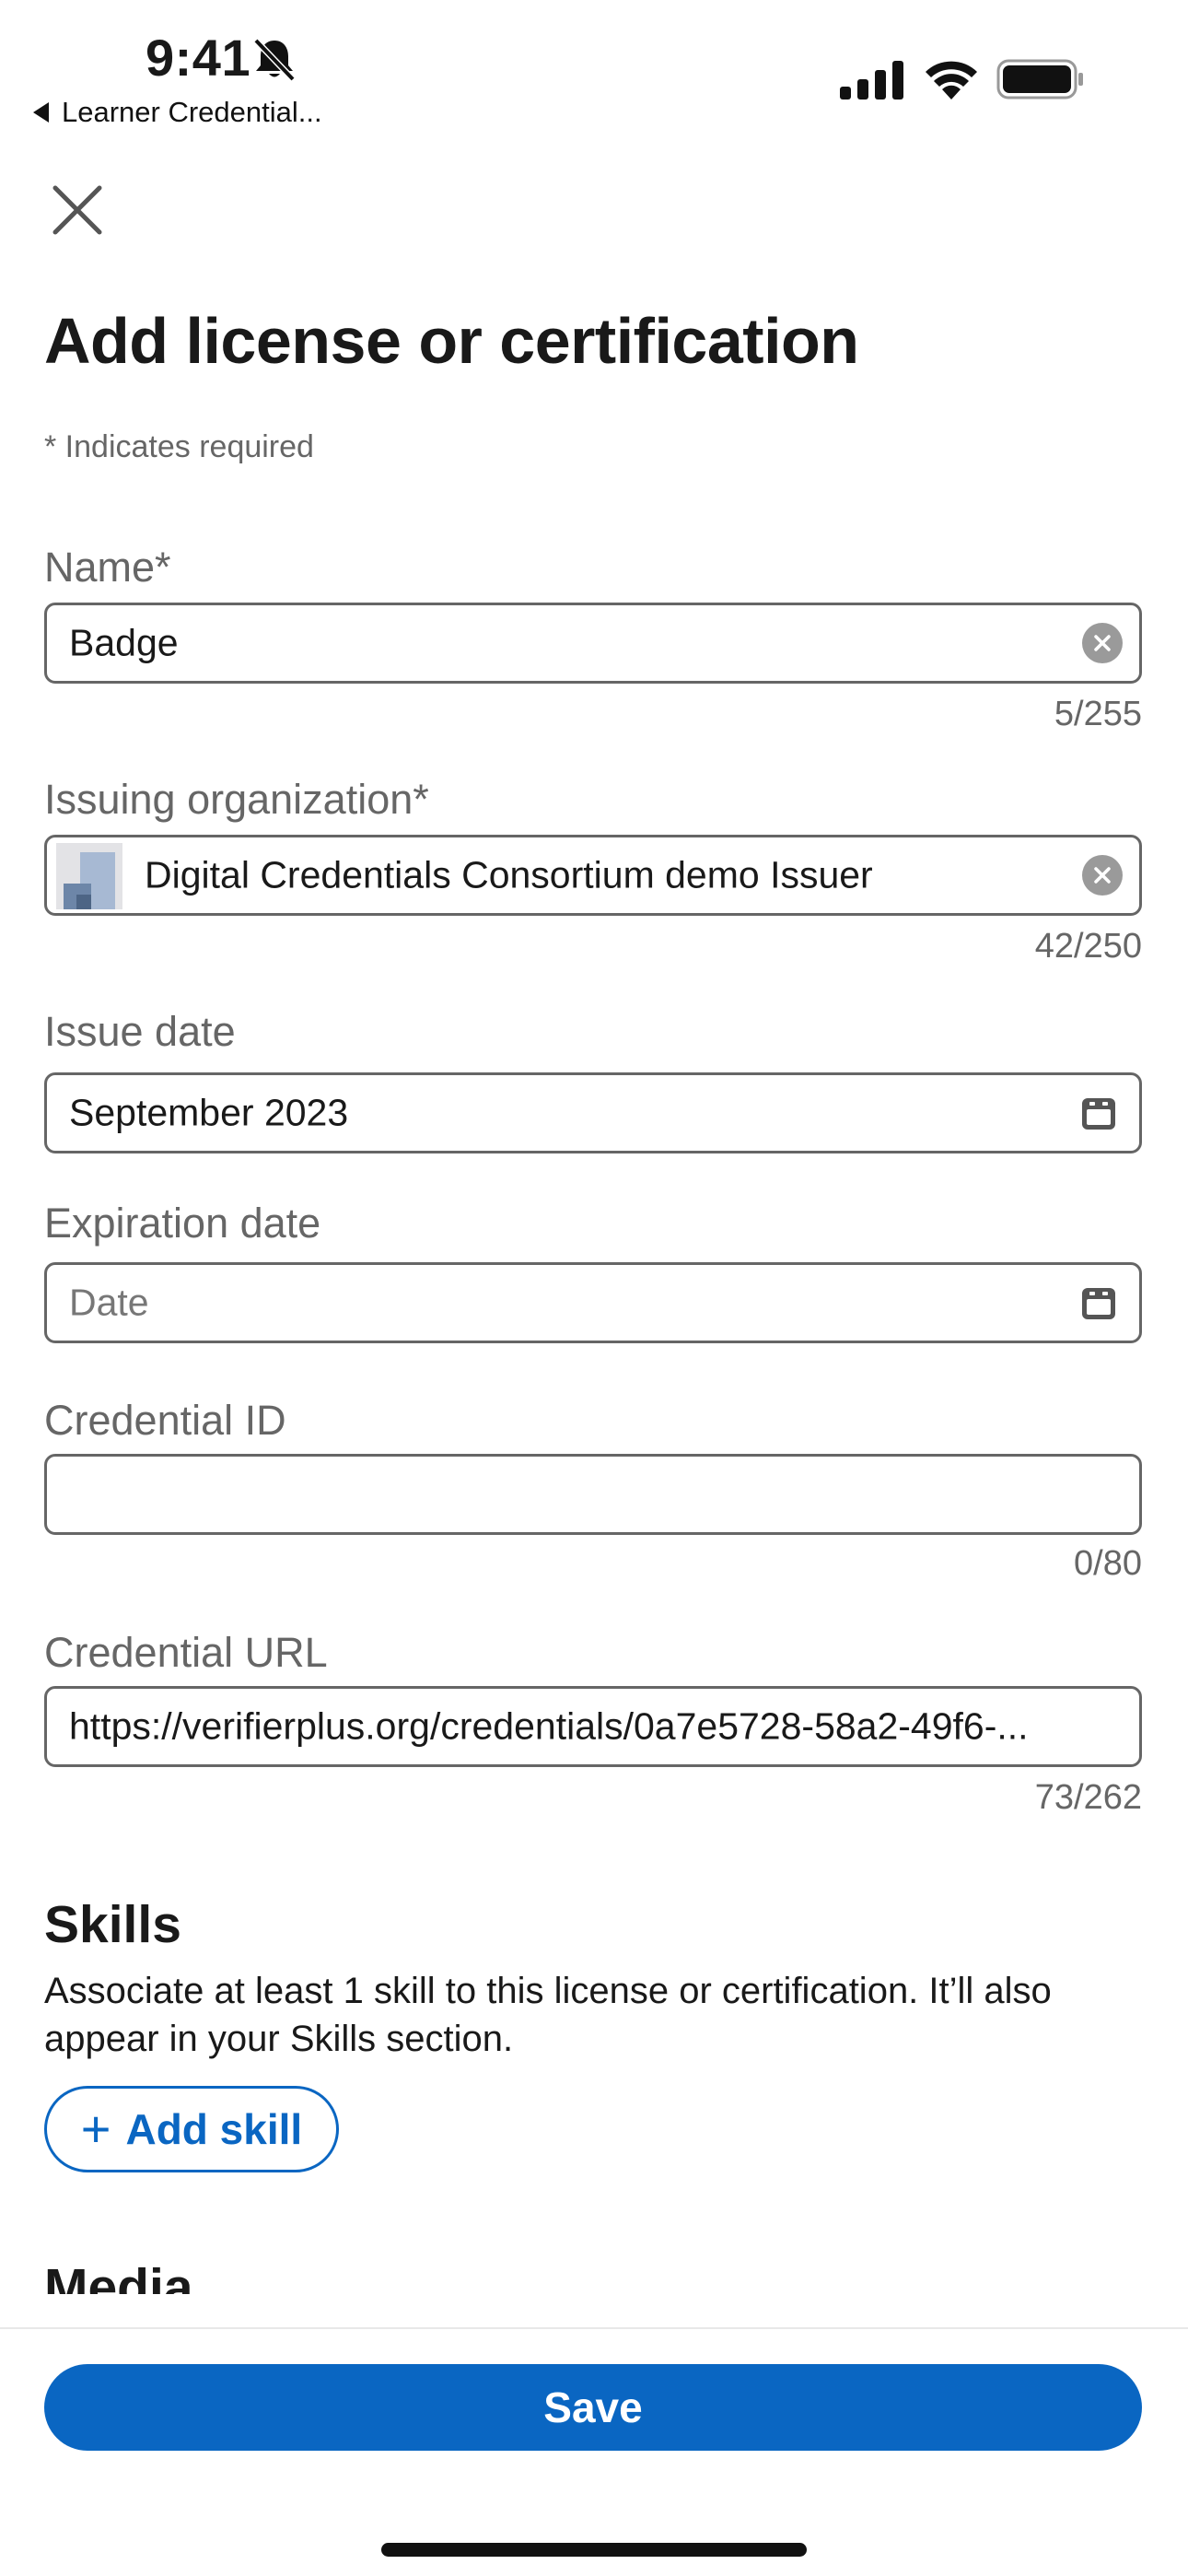 The image size is (1188, 2576). I want to click on issuing-org-char-count: 42/250, so click(1088, 946).